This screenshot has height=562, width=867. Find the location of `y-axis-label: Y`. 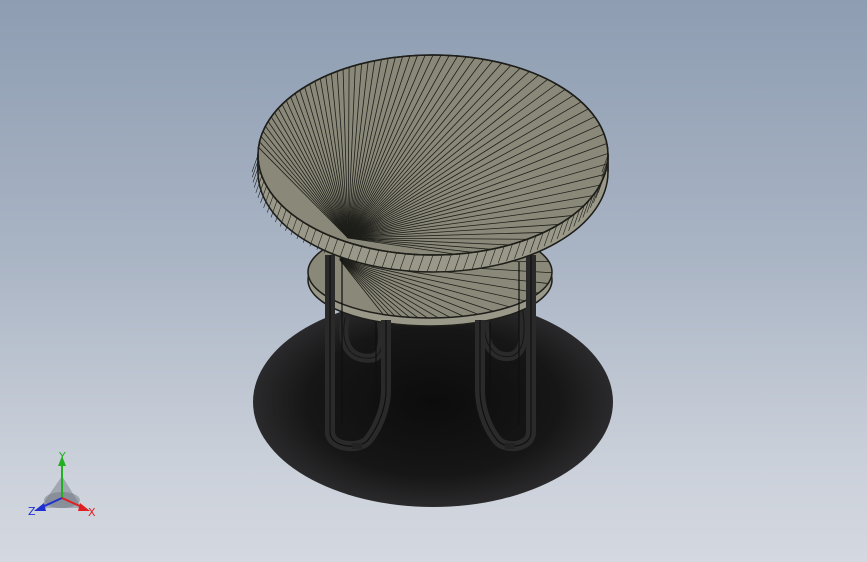

y-axis-label: Y is located at coordinates (62, 456).